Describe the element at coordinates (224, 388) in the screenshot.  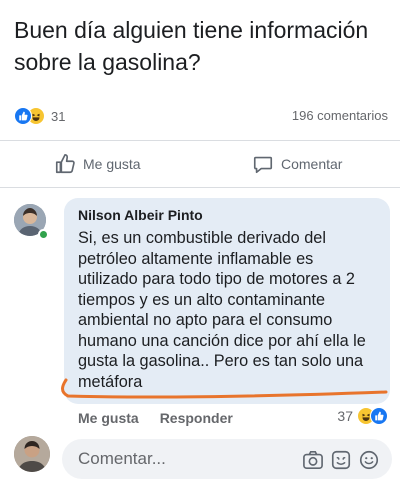
I see `orange-highlight-line` at that location.